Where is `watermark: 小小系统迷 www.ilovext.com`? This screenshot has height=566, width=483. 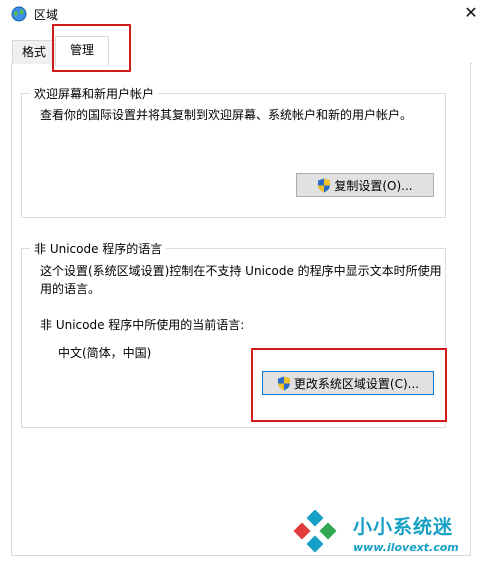
watermark: 小小系统迷 www.ilovext.com is located at coordinates (383, 536).